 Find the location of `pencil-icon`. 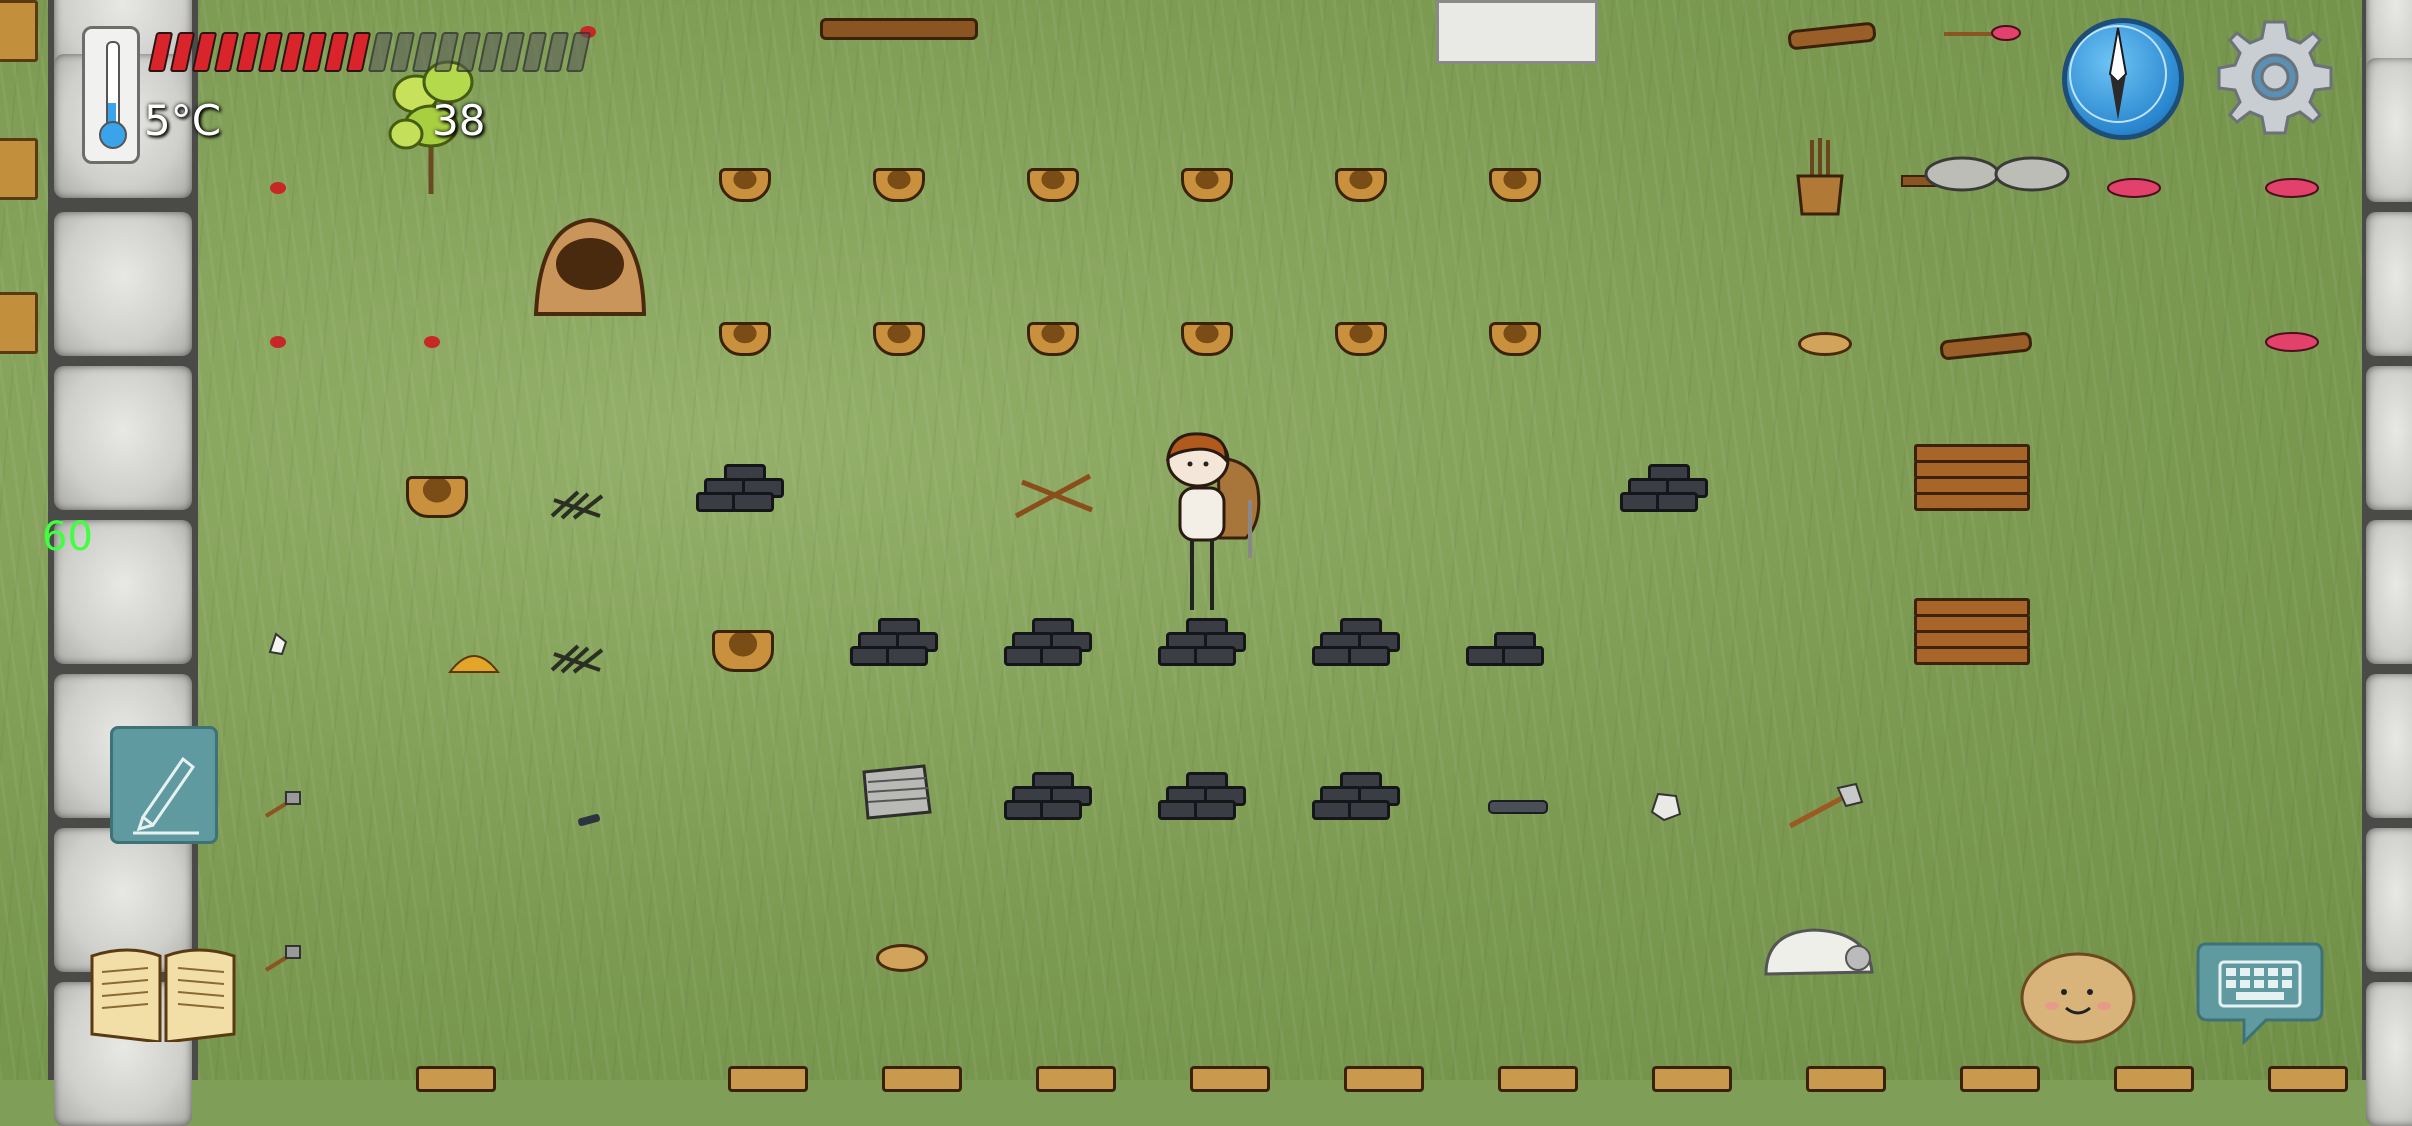

pencil-icon is located at coordinates (164, 785).